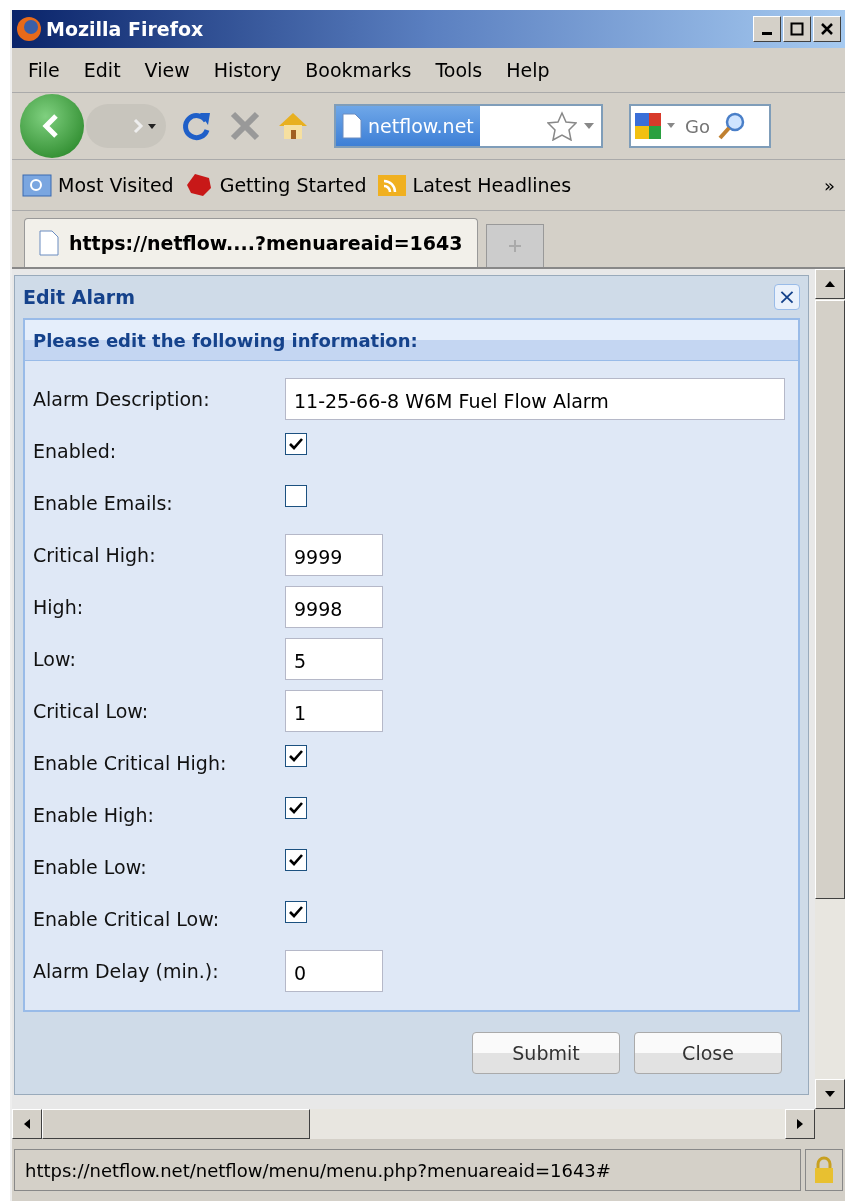 This screenshot has width=845, height=1201. Describe the element at coordinates (125, 29) in the screenshot. I see `window-title: Mozilla Firefox` at that location.